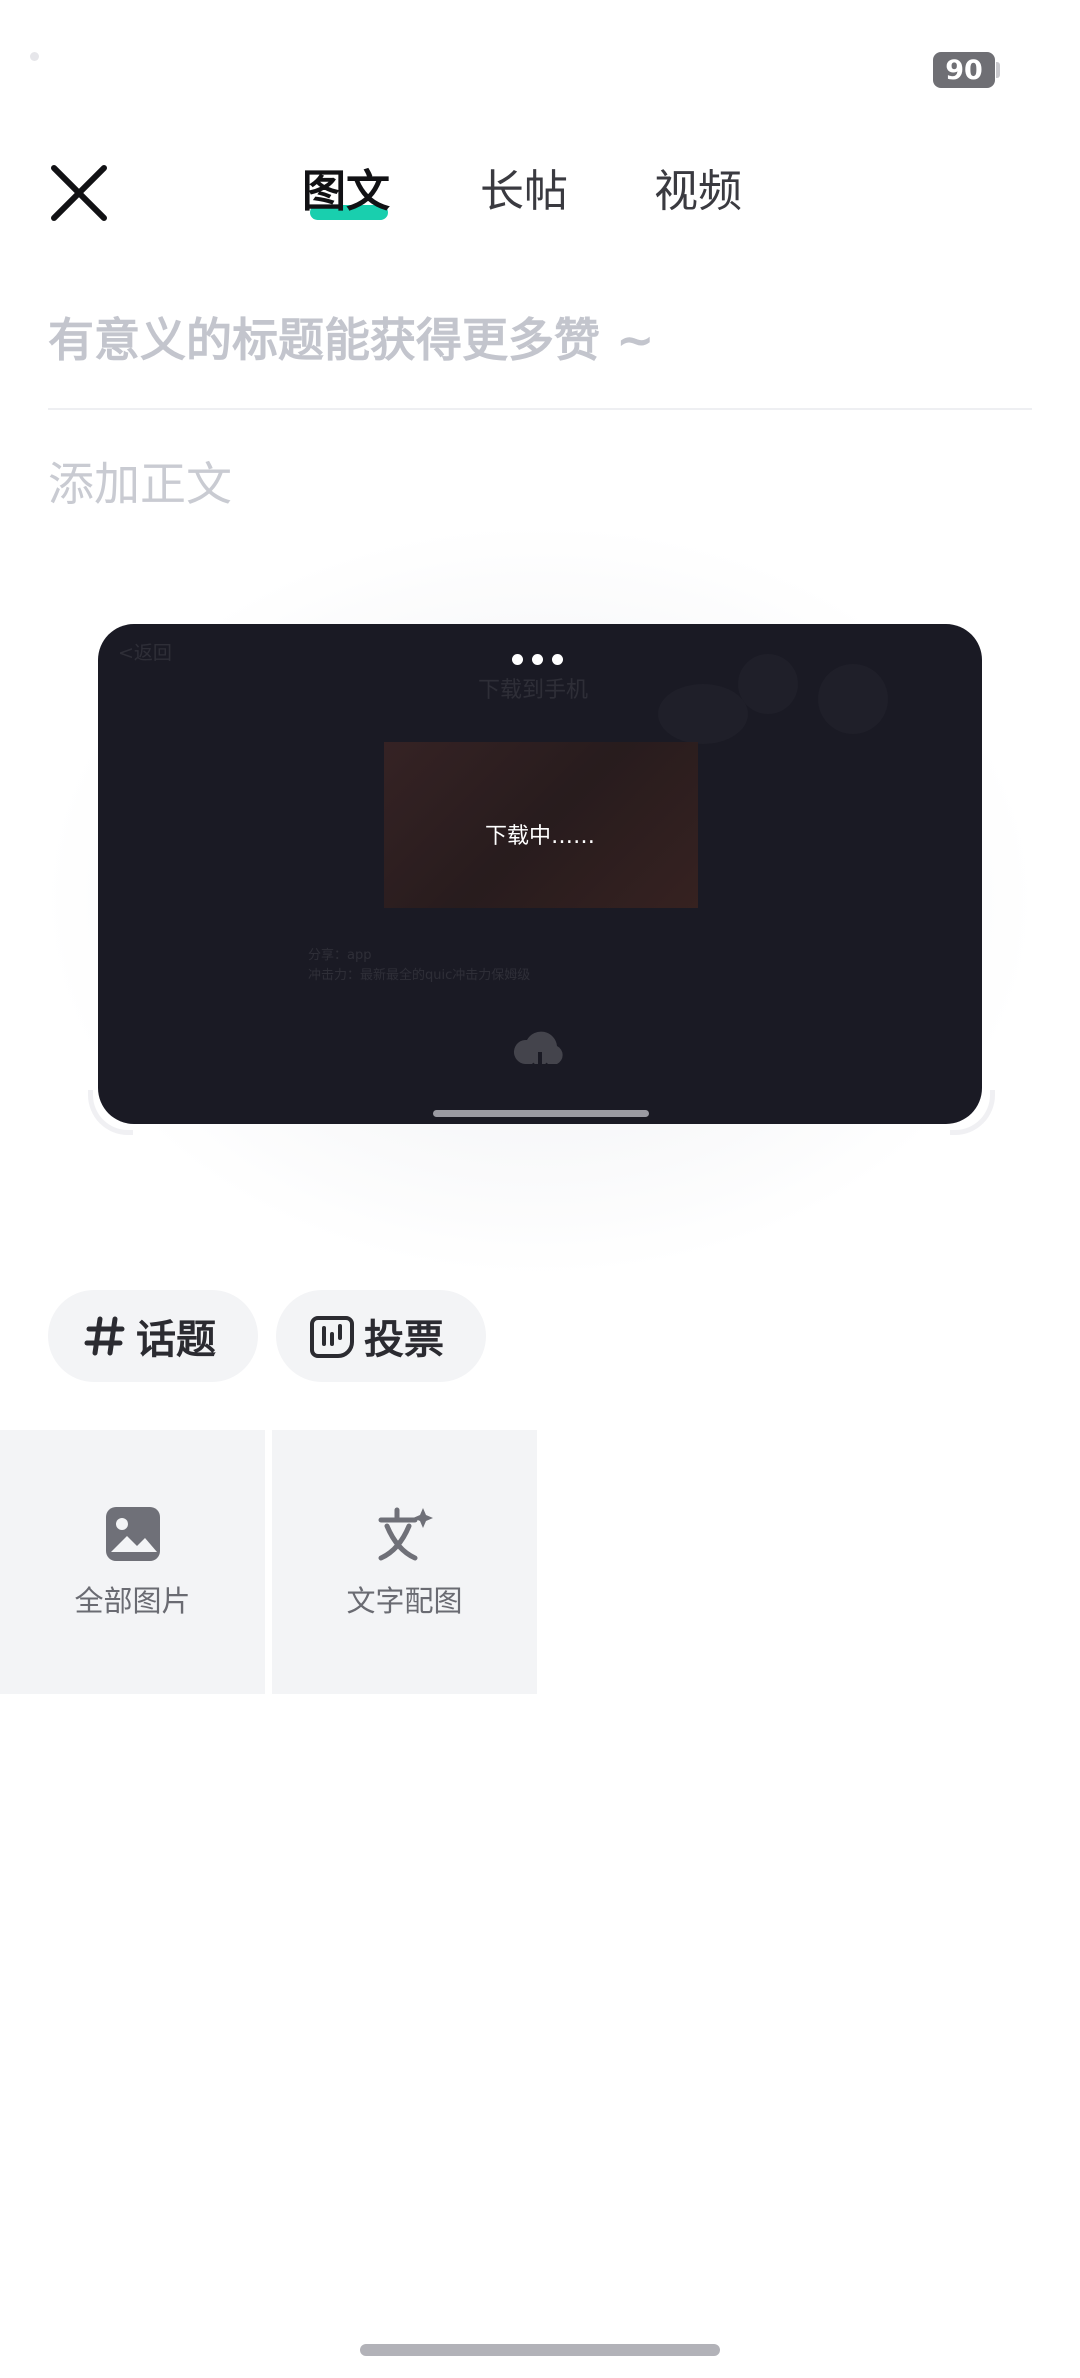 The image size is (1080, 2378). I want to click on home-indicator, so click(540, 2350).